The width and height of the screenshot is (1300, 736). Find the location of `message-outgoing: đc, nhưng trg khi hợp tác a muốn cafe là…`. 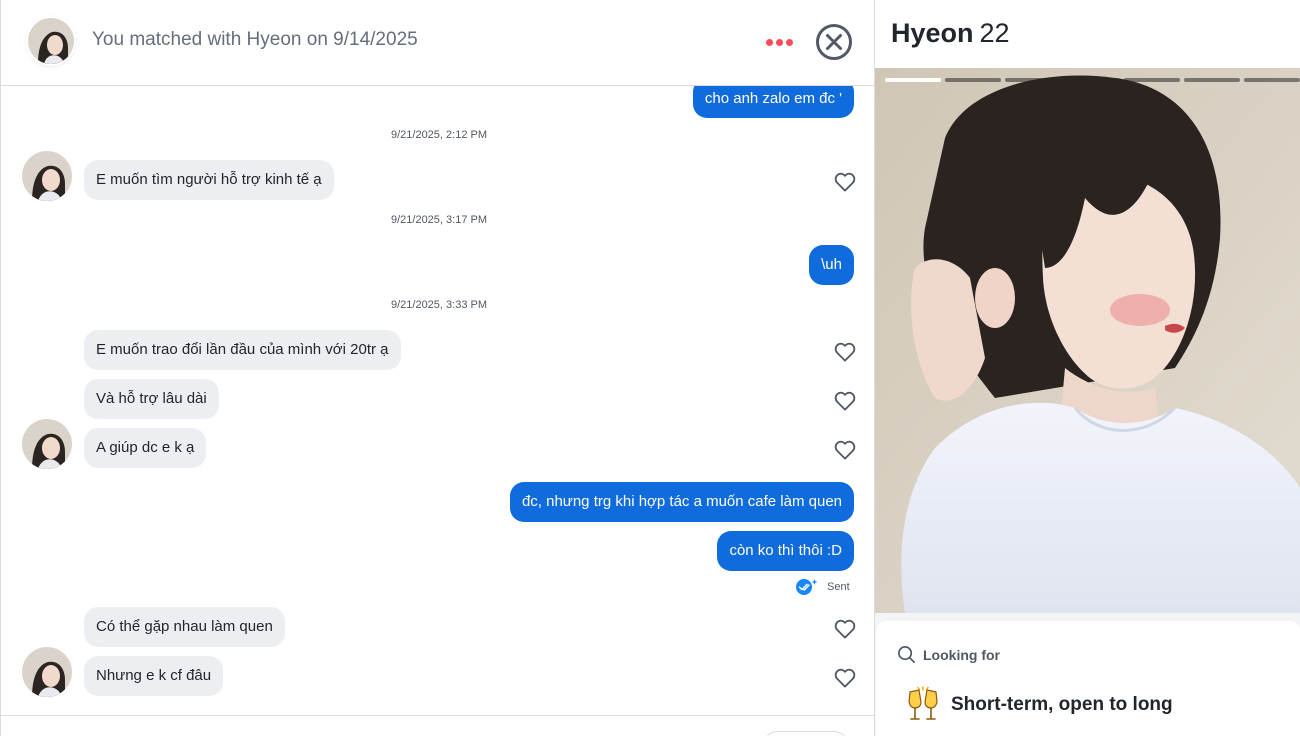

message-outgoing: đc, nhưng trg khi hợp tác a muốn cafe là… is located at coordinates (681, 502).